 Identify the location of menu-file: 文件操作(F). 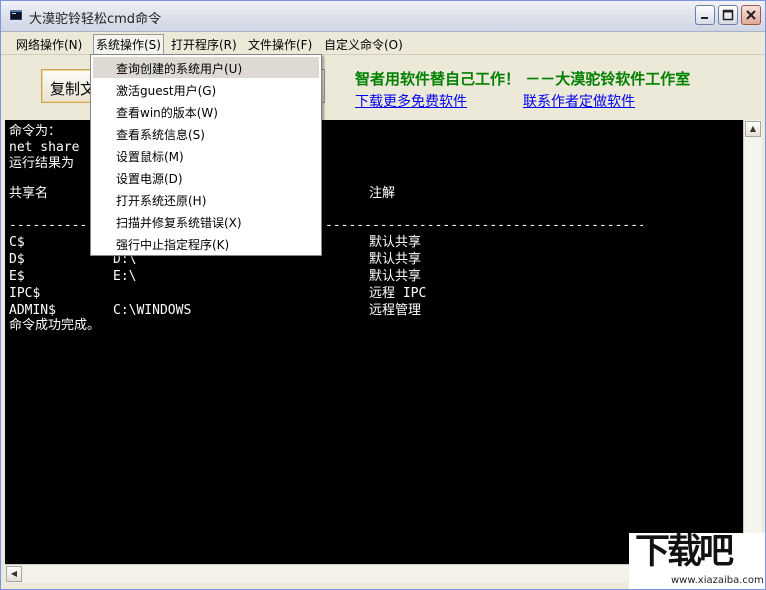
(280, 44).